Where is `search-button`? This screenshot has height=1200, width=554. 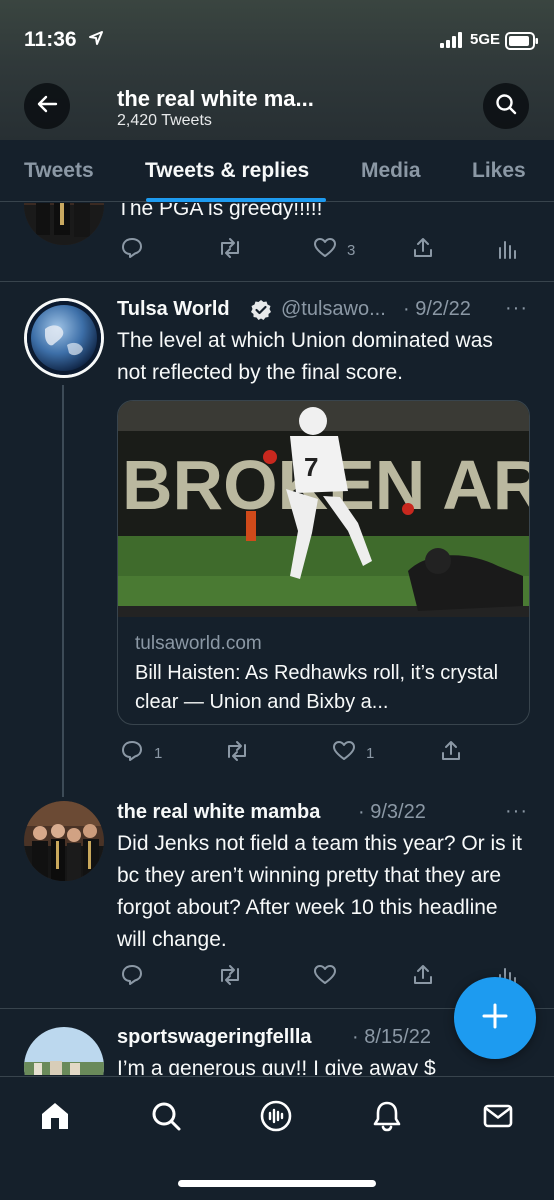
search-button is located at coordinates (506, 106).